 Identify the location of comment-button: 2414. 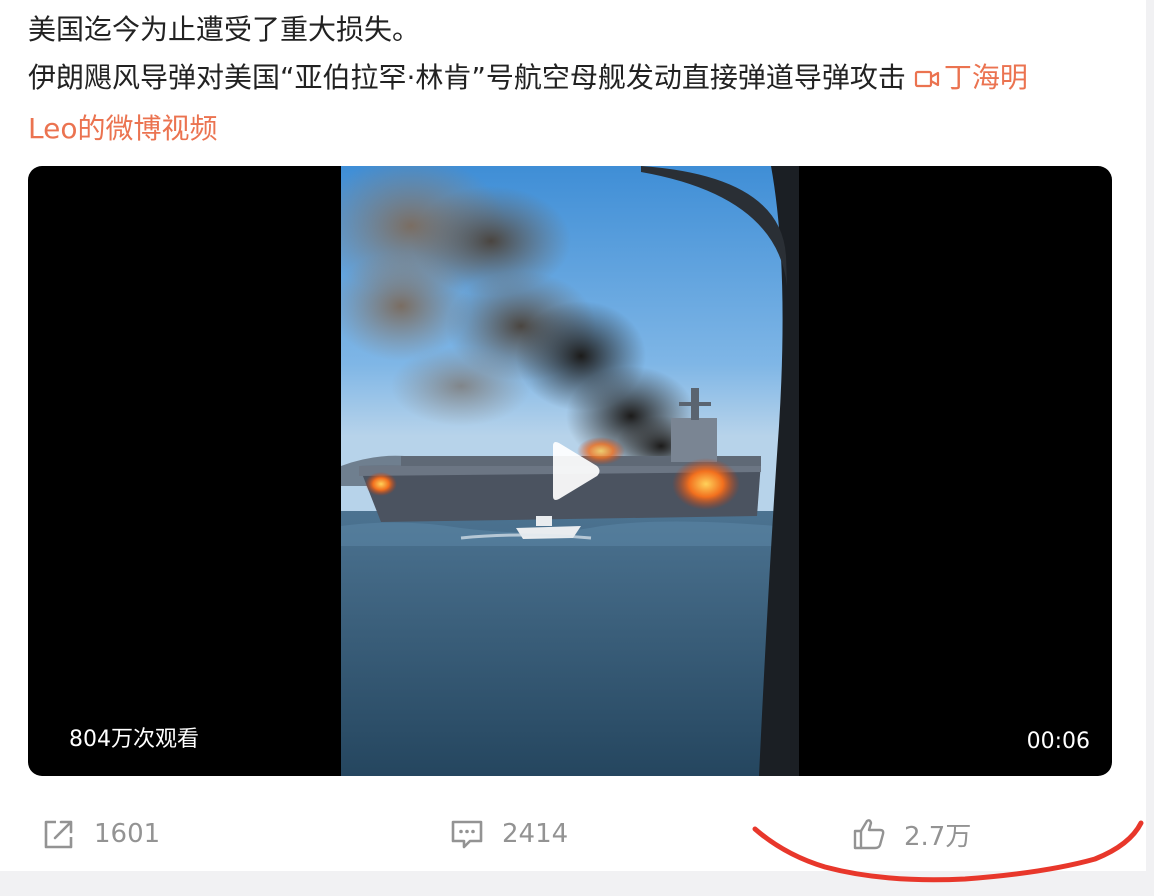
(509, 834).